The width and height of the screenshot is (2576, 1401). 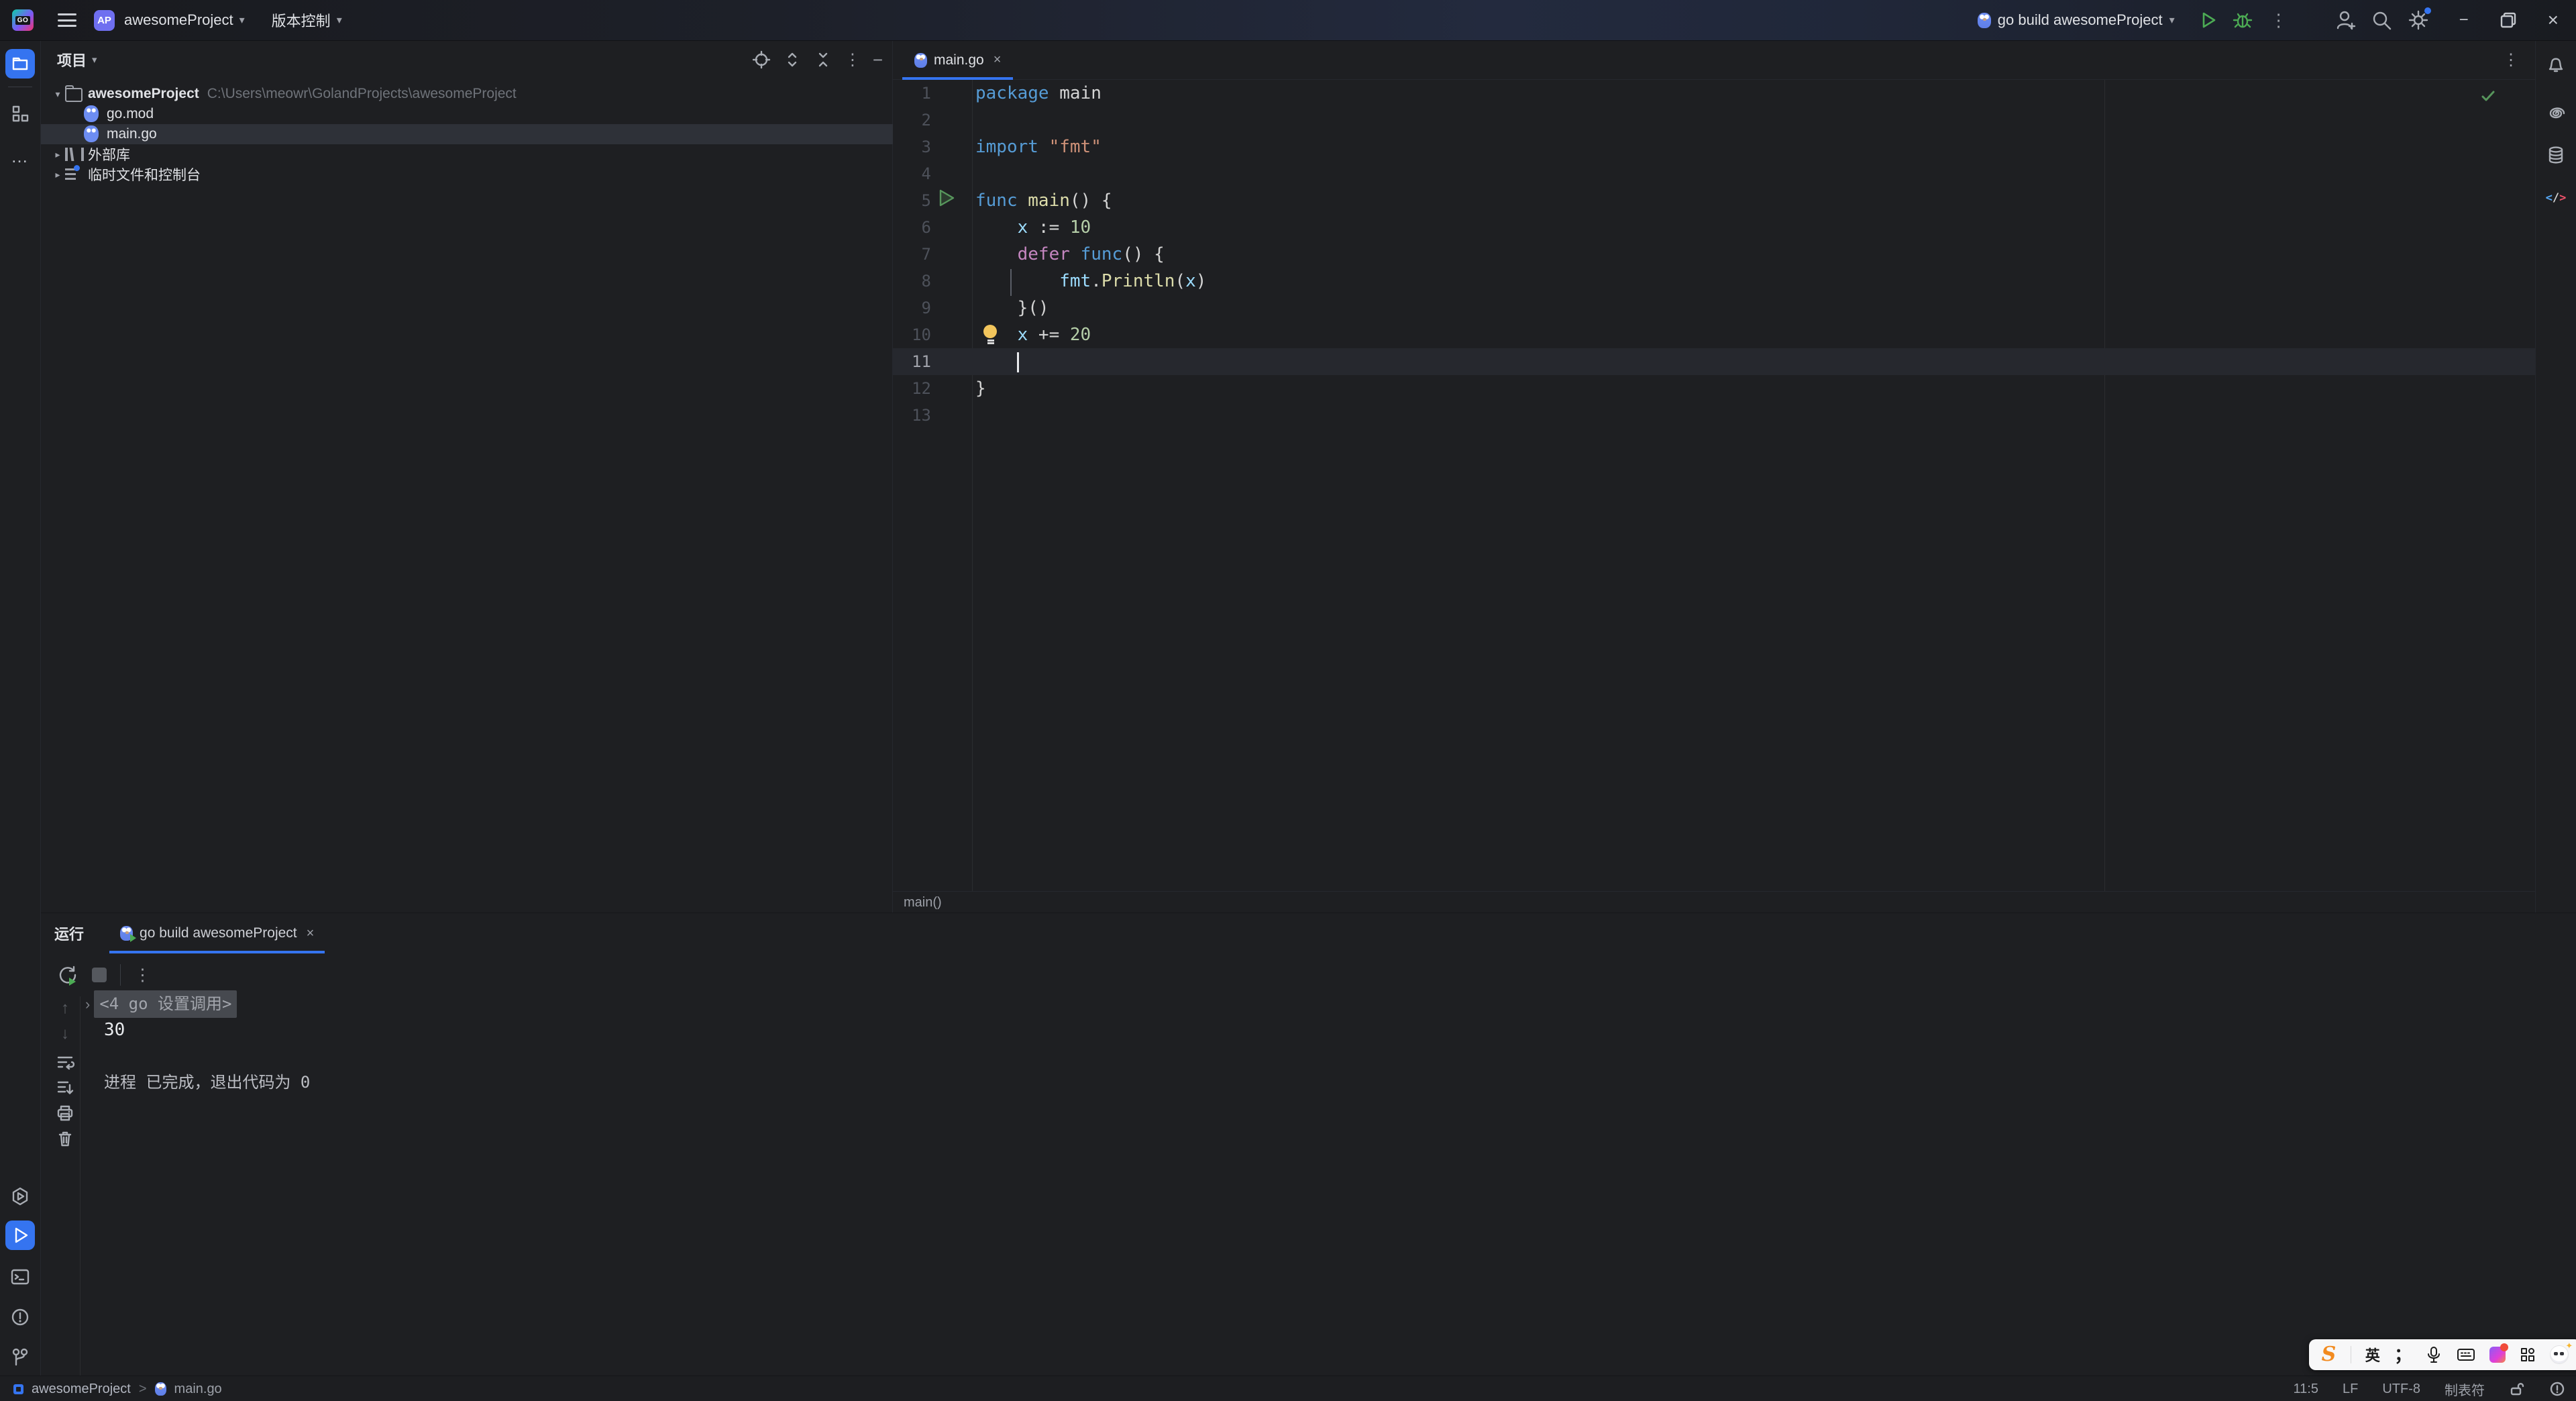 I want to click on info-icon, so click(x=2557, y=1389).